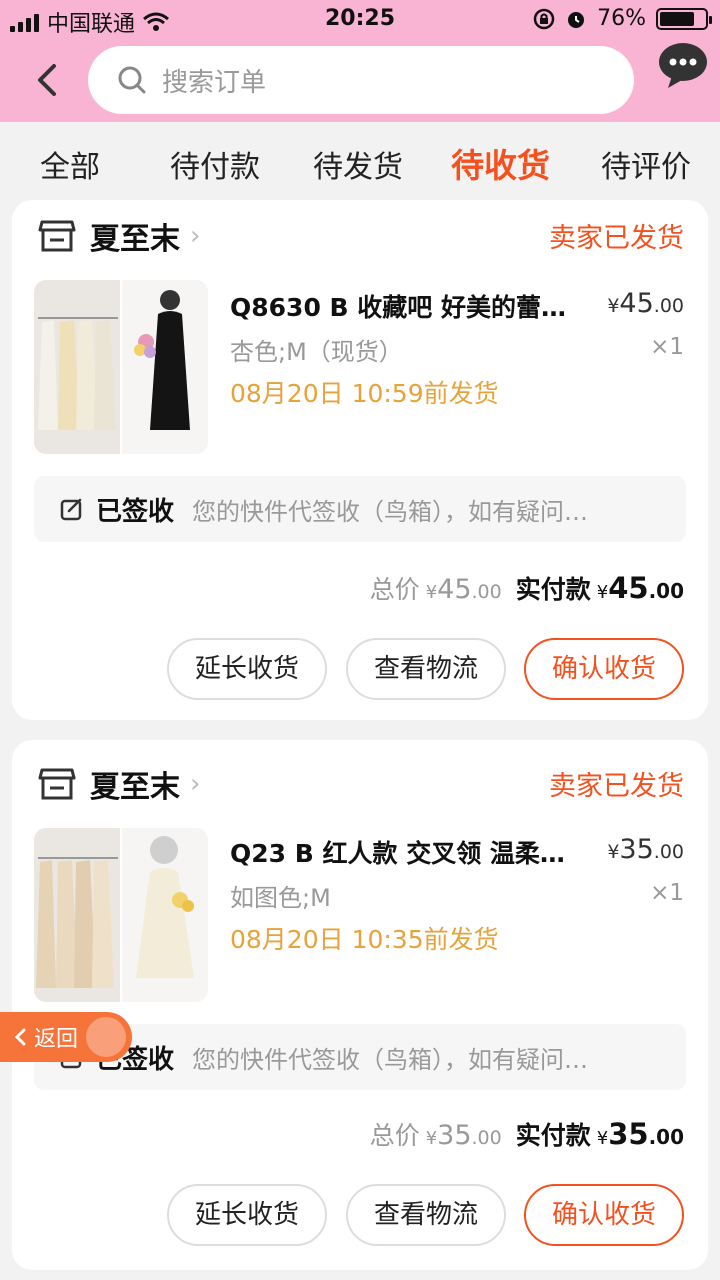 The width and height of the screenshot is (720, 1280). I want to click on rotation-lock-icon, so click(544, 18).